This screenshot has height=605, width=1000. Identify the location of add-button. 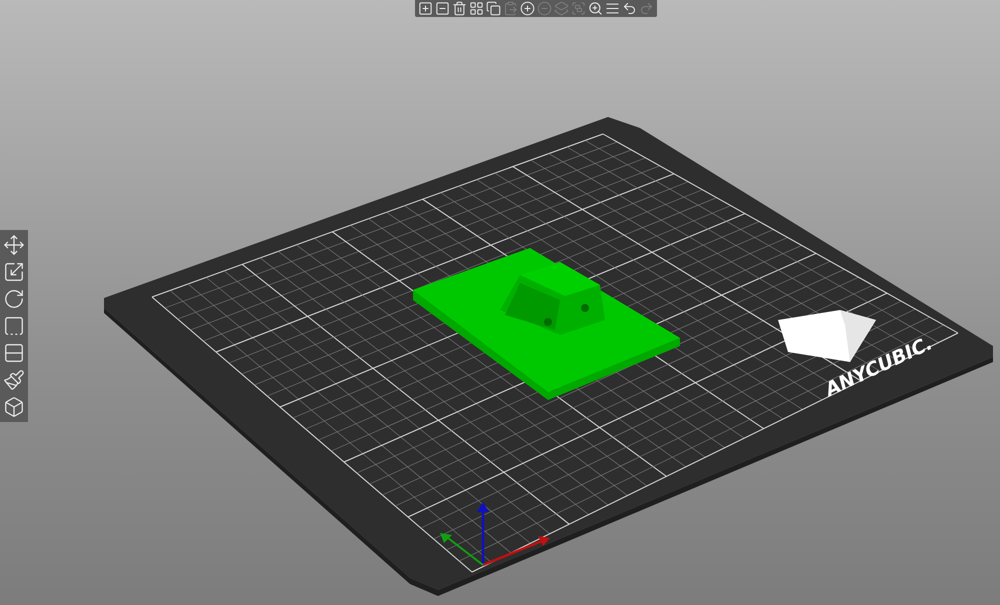
(425, 8).